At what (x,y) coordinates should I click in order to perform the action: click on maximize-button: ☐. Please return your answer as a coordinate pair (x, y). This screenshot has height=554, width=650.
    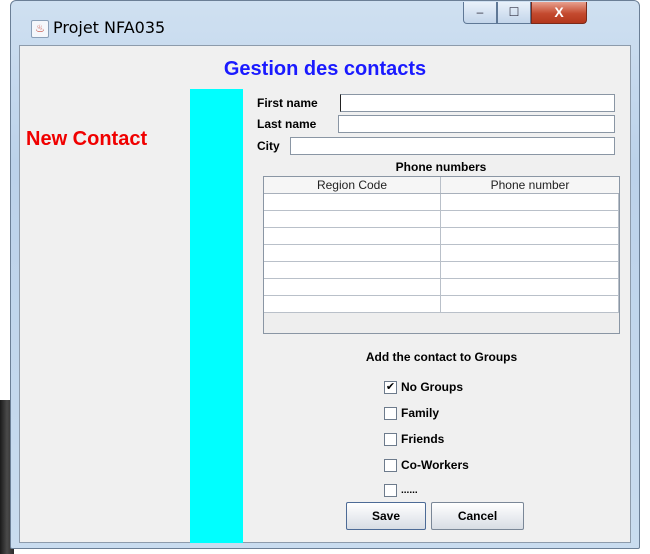
    Looking at the image, I should click on (514, 13).